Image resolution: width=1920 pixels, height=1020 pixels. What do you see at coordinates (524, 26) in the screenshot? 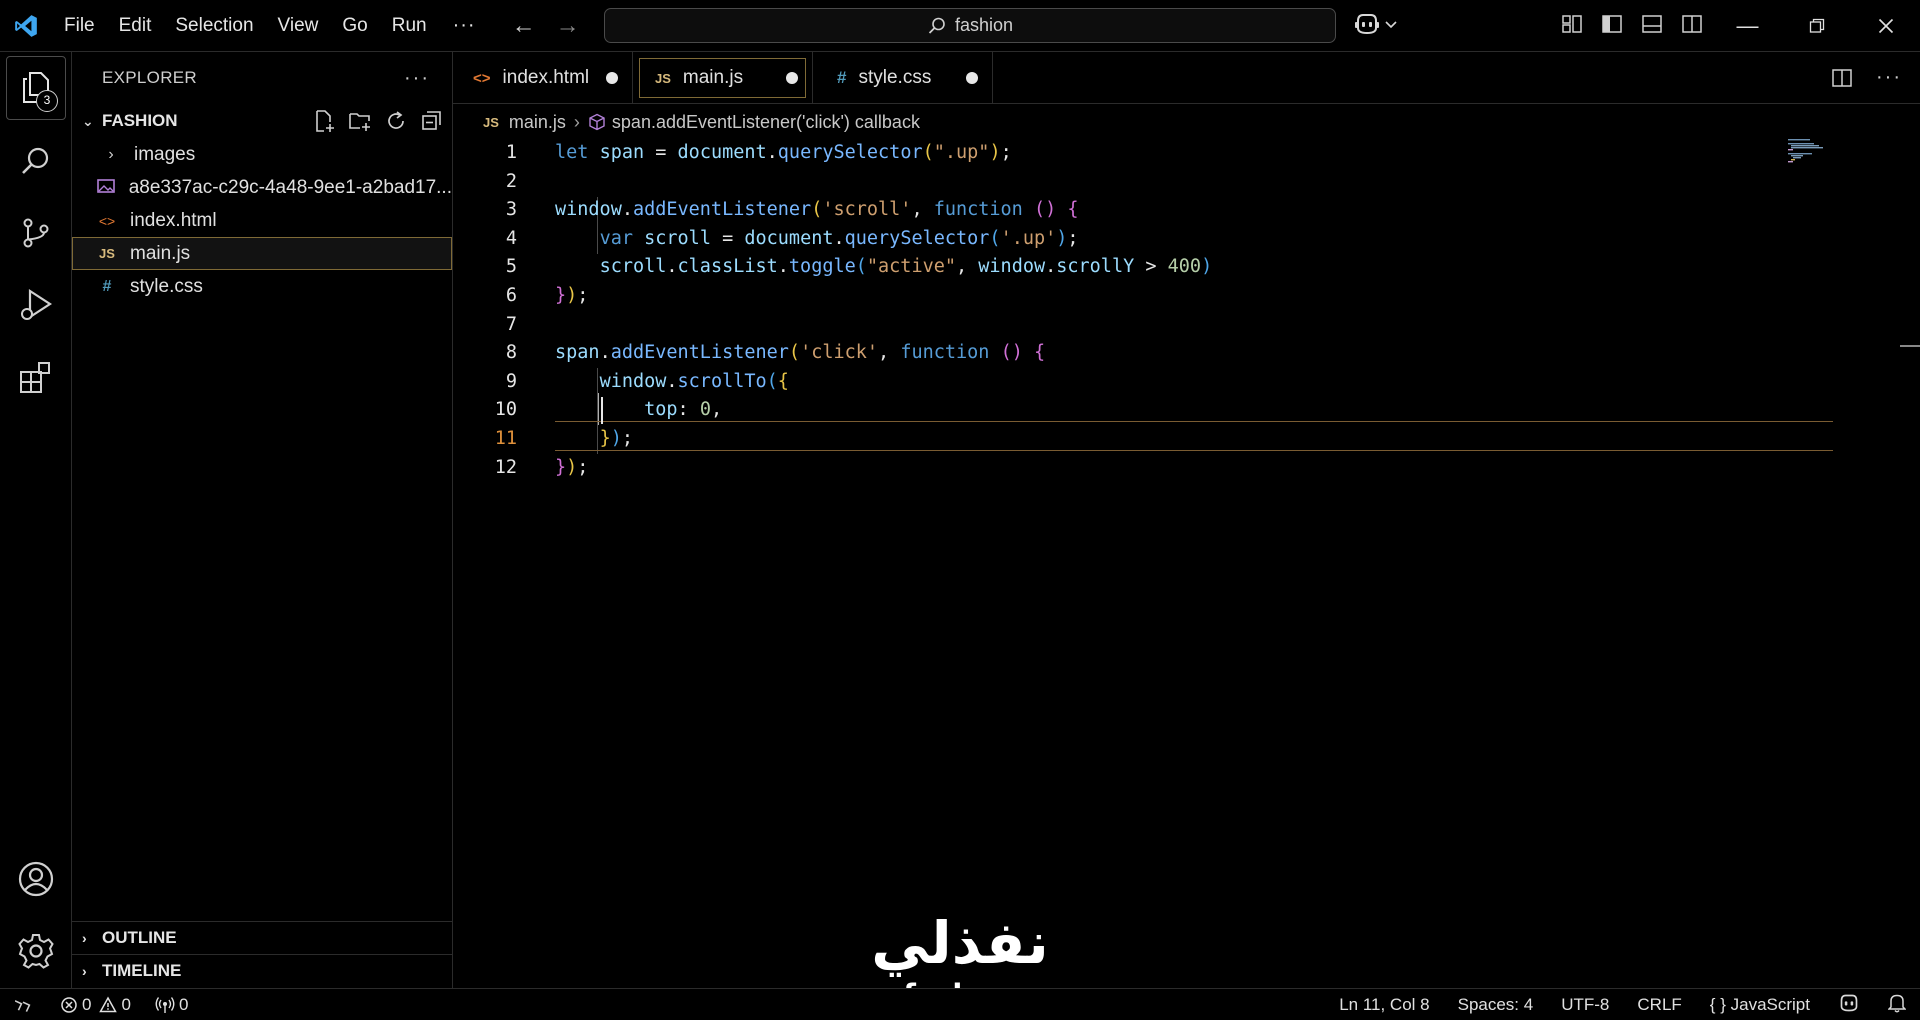
I see `back-arrow-icon: ←` at bounding box center [524, 26].